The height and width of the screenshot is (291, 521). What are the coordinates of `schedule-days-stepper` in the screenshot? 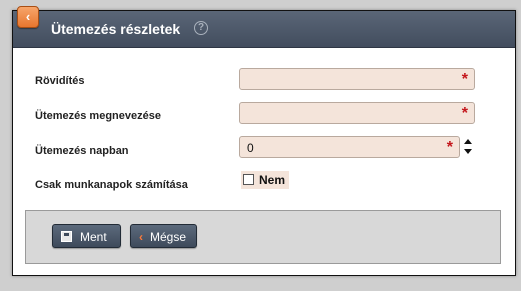 It's located at (469, 147).